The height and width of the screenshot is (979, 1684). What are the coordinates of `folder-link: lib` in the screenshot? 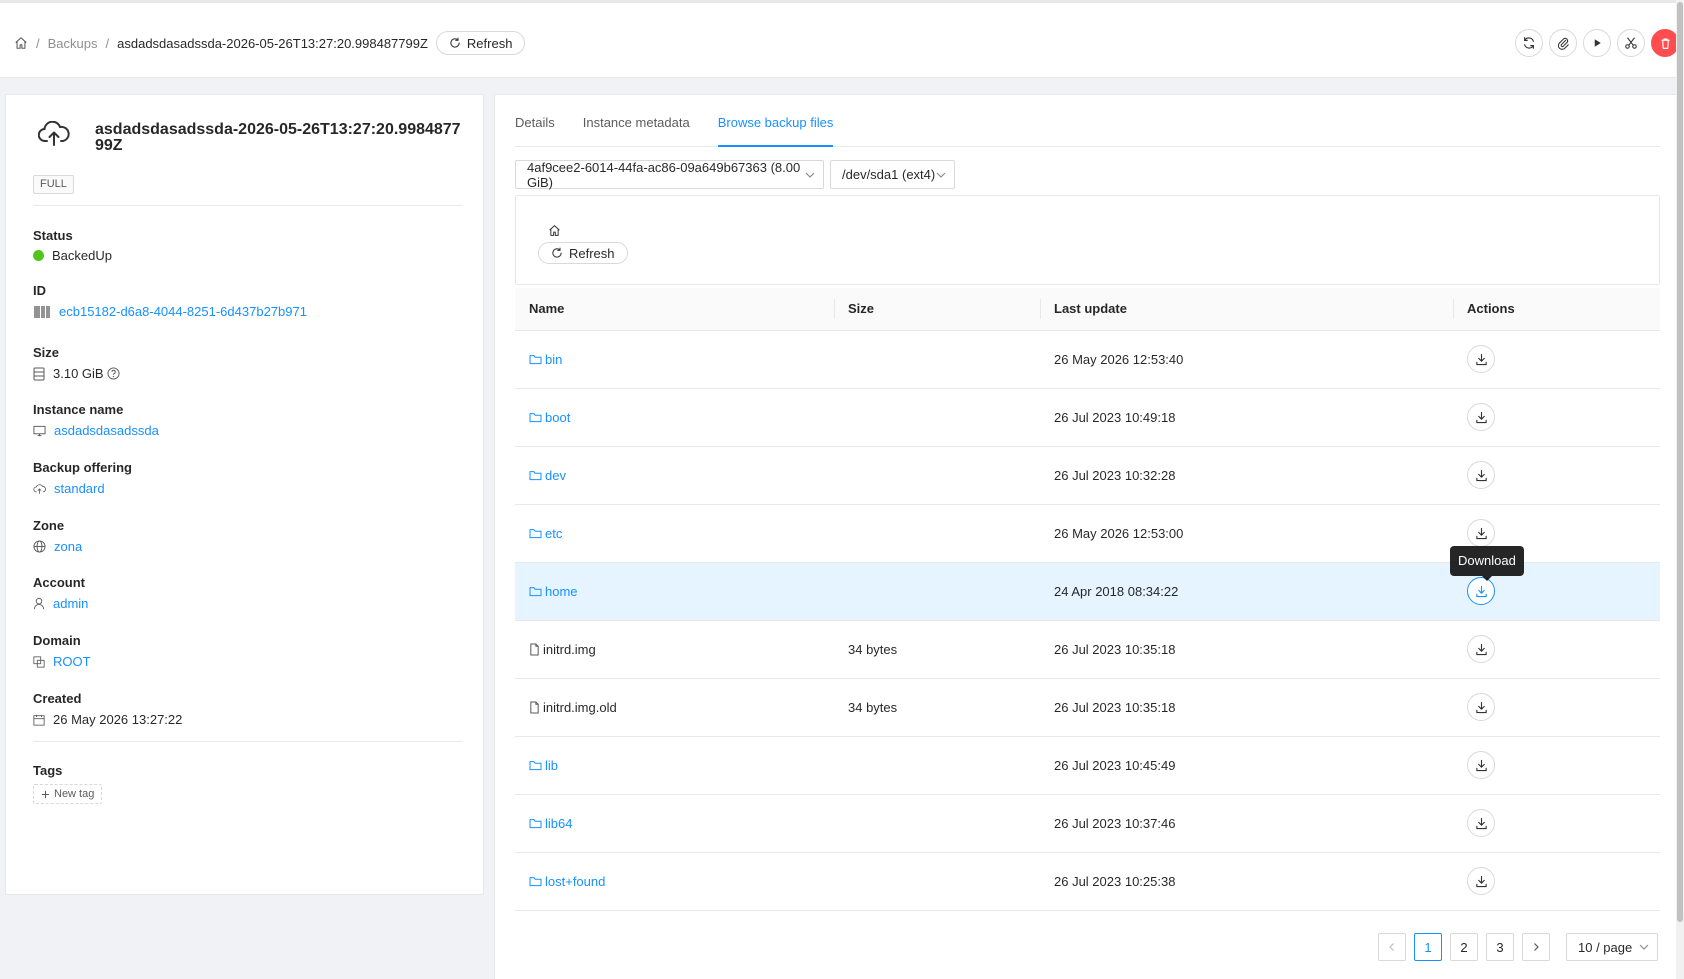 It's located at (551, 765).